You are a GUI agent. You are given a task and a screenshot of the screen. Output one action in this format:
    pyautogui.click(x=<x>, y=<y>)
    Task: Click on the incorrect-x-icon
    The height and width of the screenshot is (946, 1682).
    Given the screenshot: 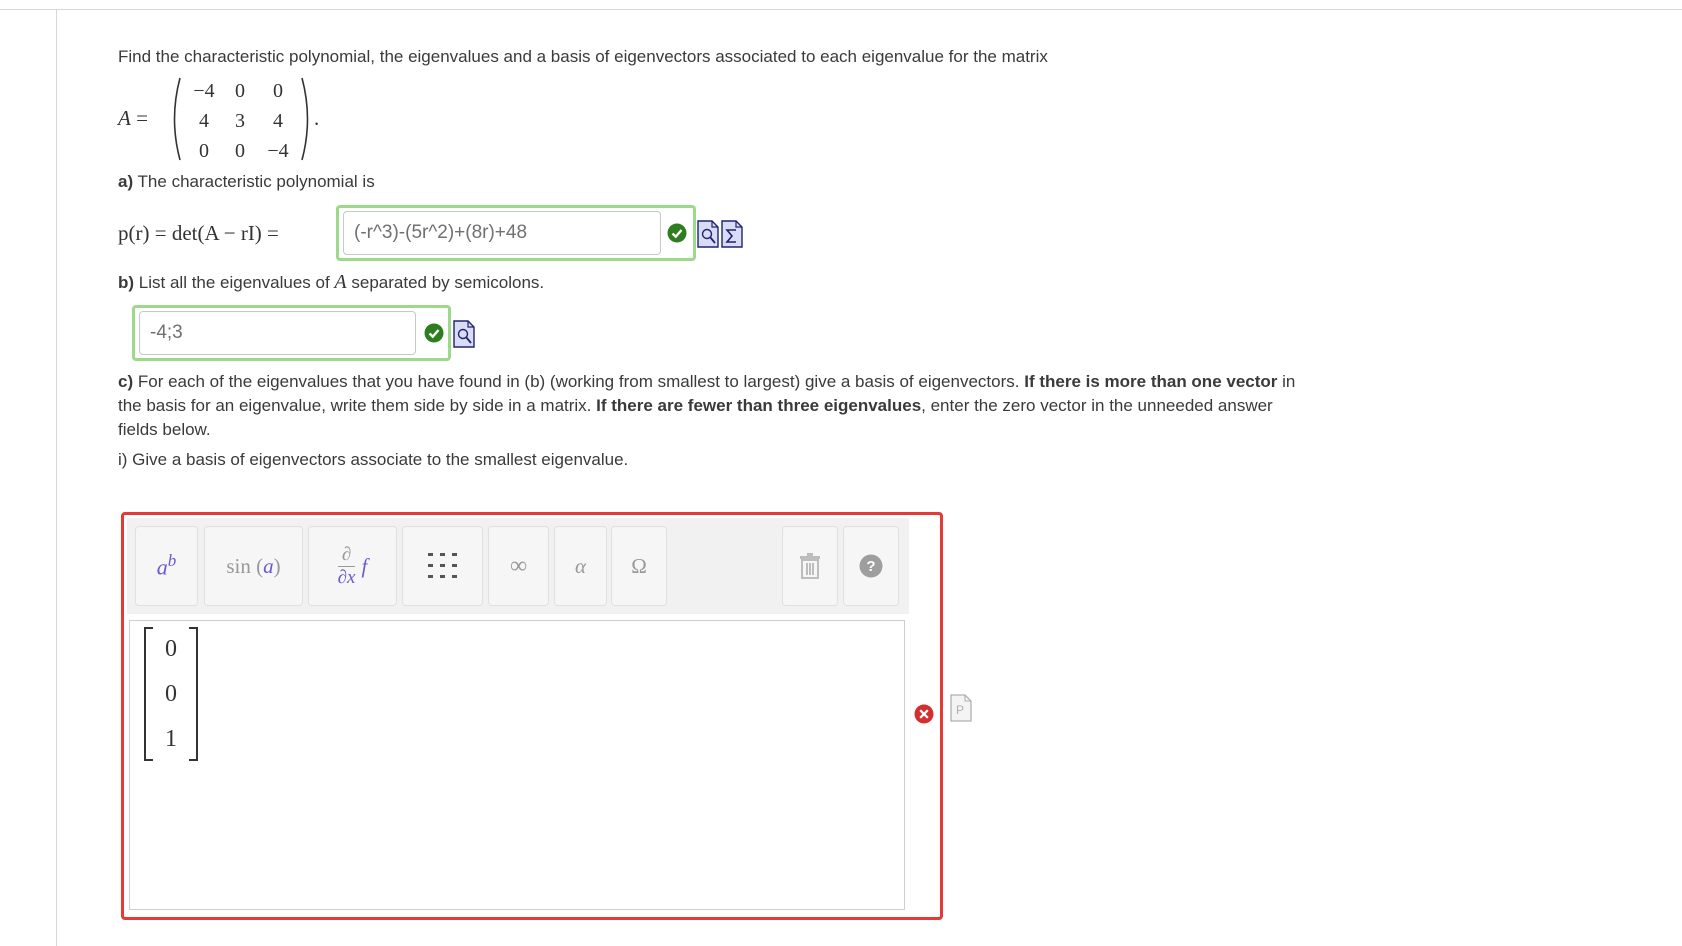 What is the action you would take?
    pyautogui.click(x=924, y=714)
    